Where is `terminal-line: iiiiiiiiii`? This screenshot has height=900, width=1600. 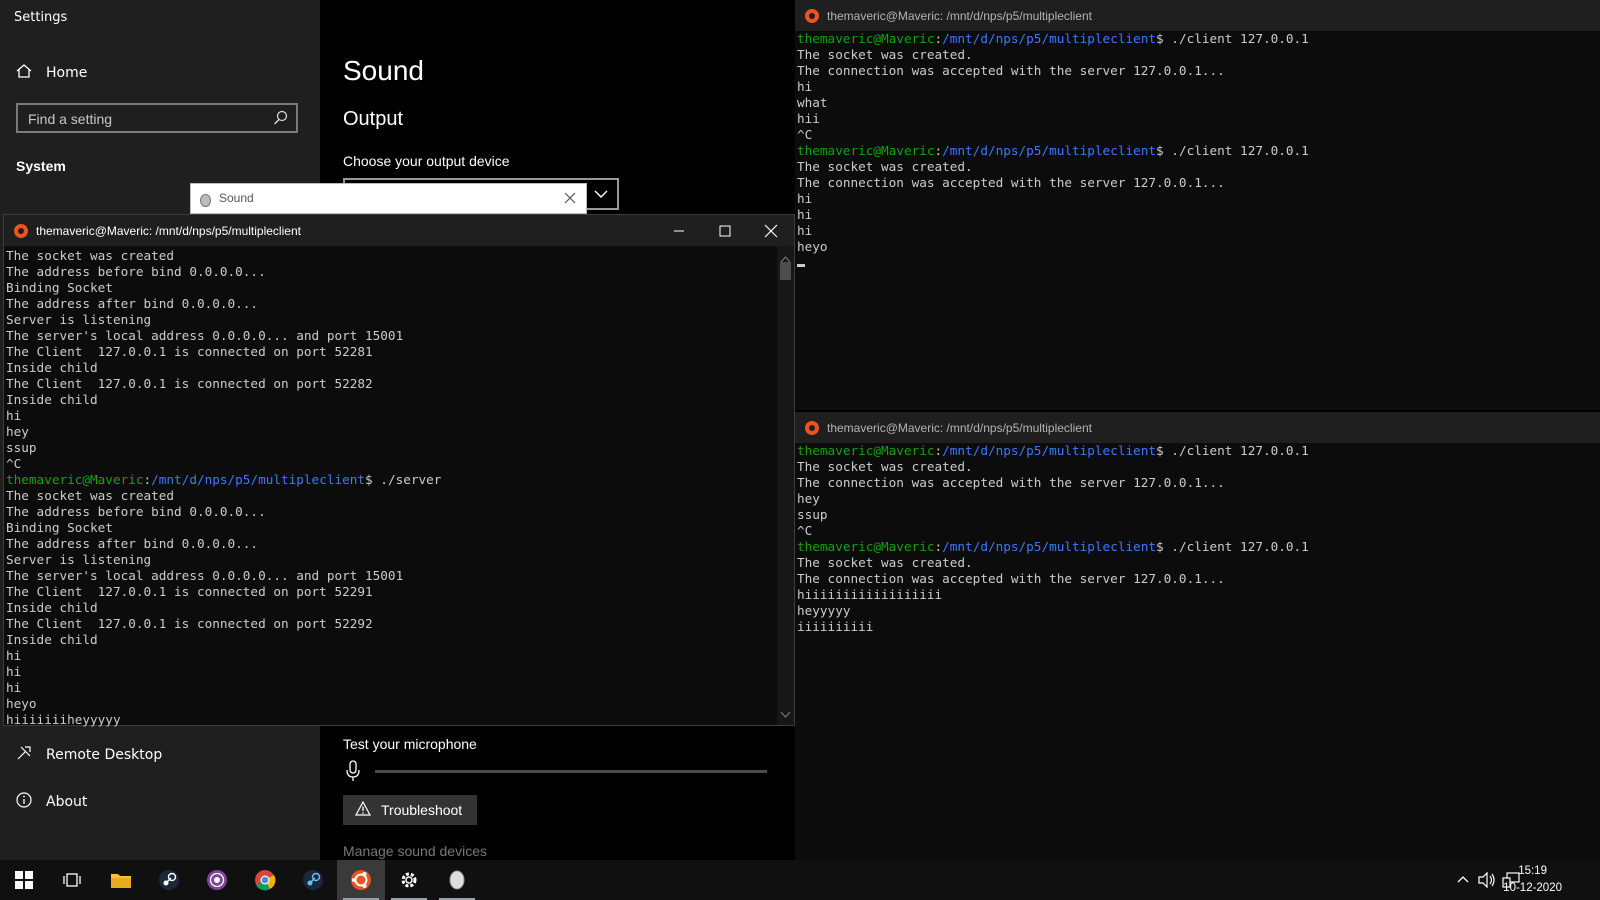 terminal-line: iiiiiiiiii is located at coordinates (835, 626).